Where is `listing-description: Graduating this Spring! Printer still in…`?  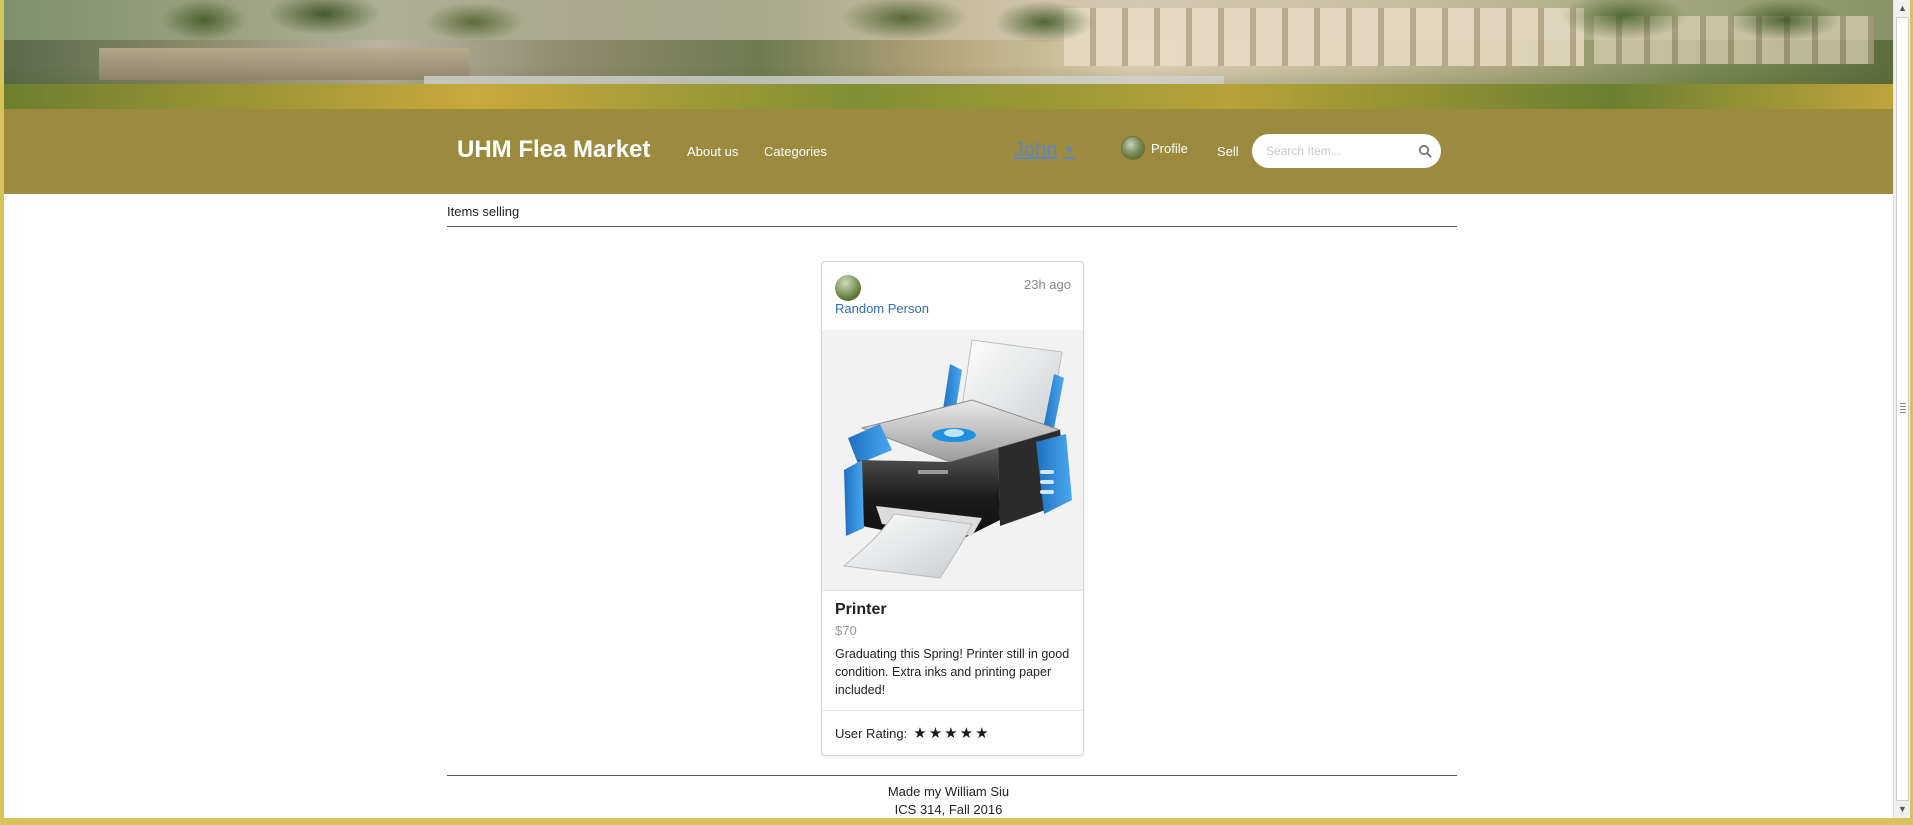 listing-description: Graduating this Spring! Printer still in… is located at coordinates (952, 672).